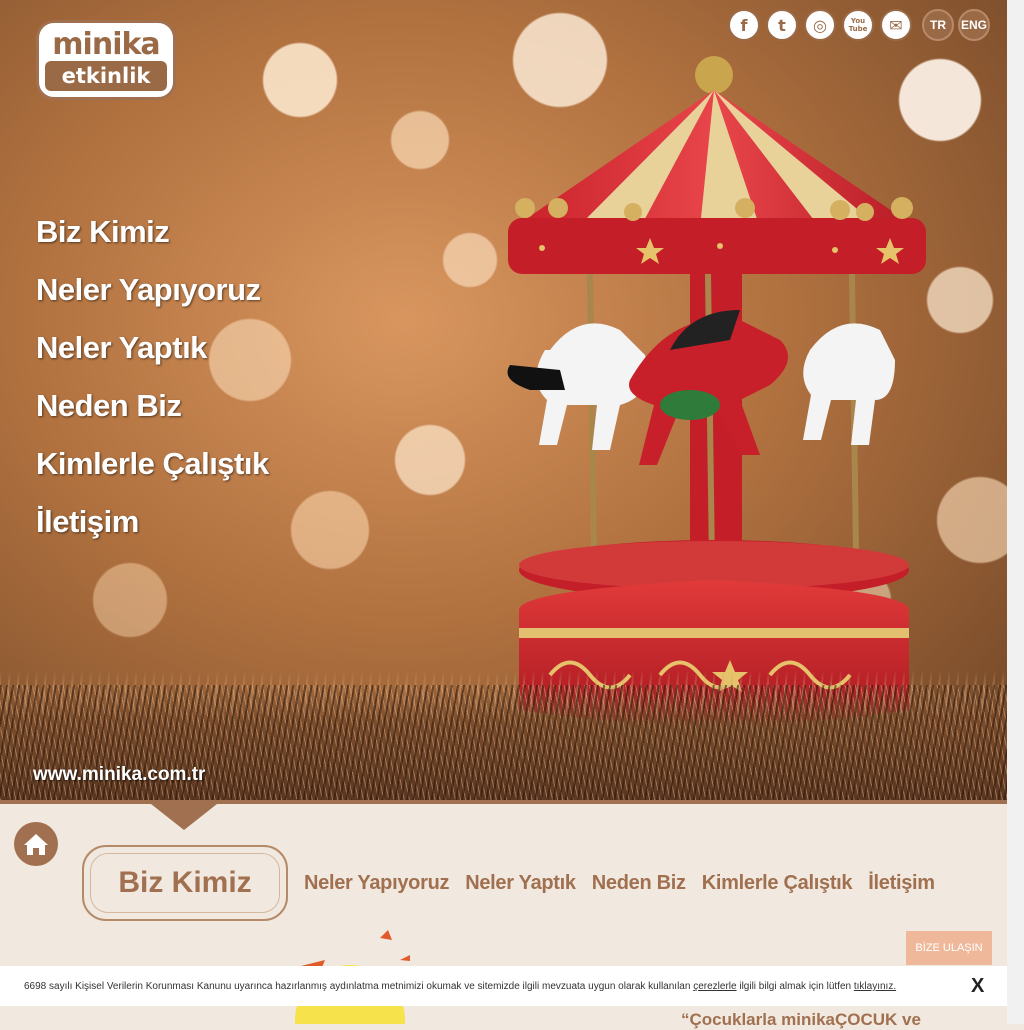 This screenshot has width=1024, height=1030. Describe the element at coordinates (714, 986) in the screenshot. I see `cookie-link-cerezler: çerezlerle` at that location.